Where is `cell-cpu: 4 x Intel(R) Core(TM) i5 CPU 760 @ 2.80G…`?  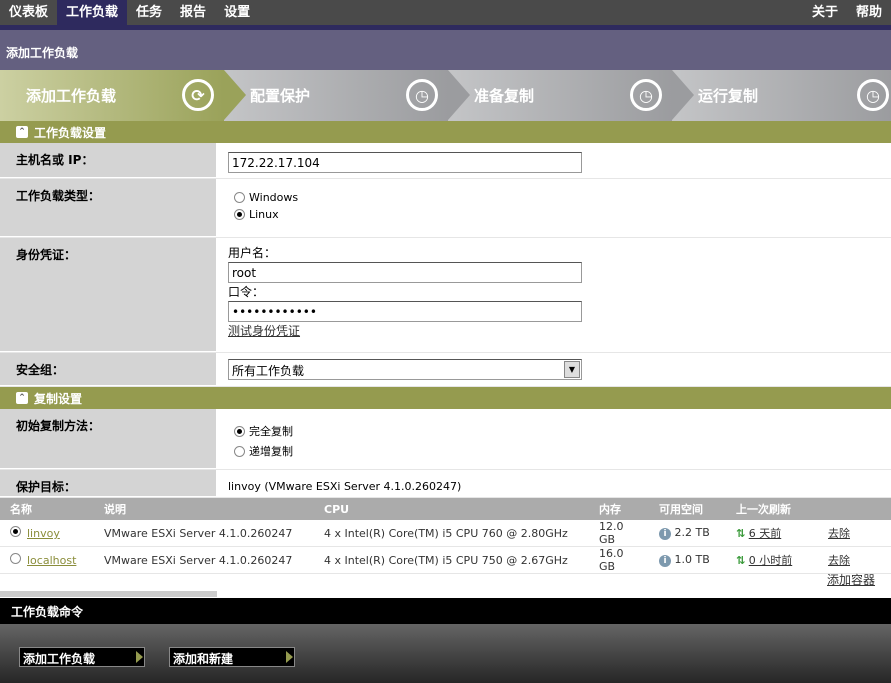
cell-cpu: 4 x Intel(R) Core(TM) i5 CPU 760 @ 2.80G… is located at coordinates (451, 533).